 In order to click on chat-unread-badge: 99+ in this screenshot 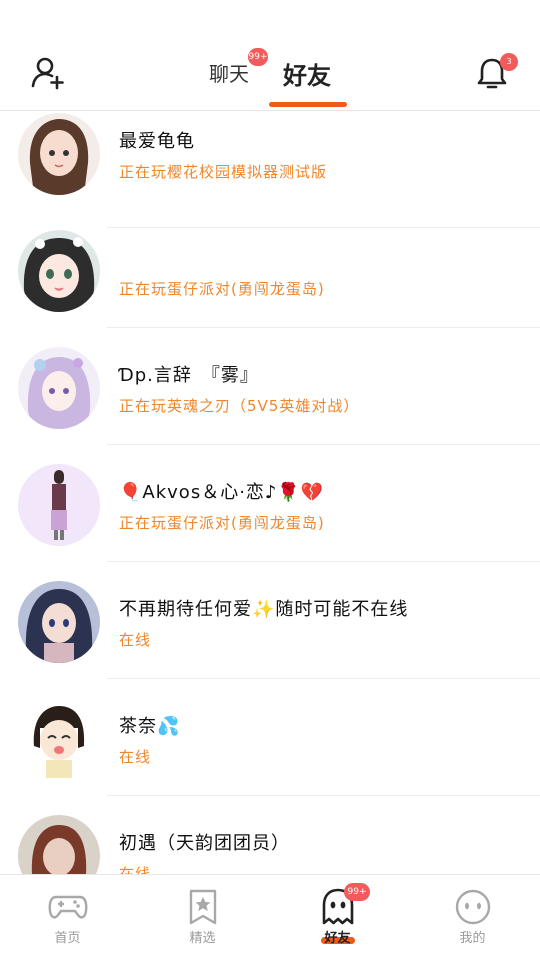, I will do `click(258, 57)`.